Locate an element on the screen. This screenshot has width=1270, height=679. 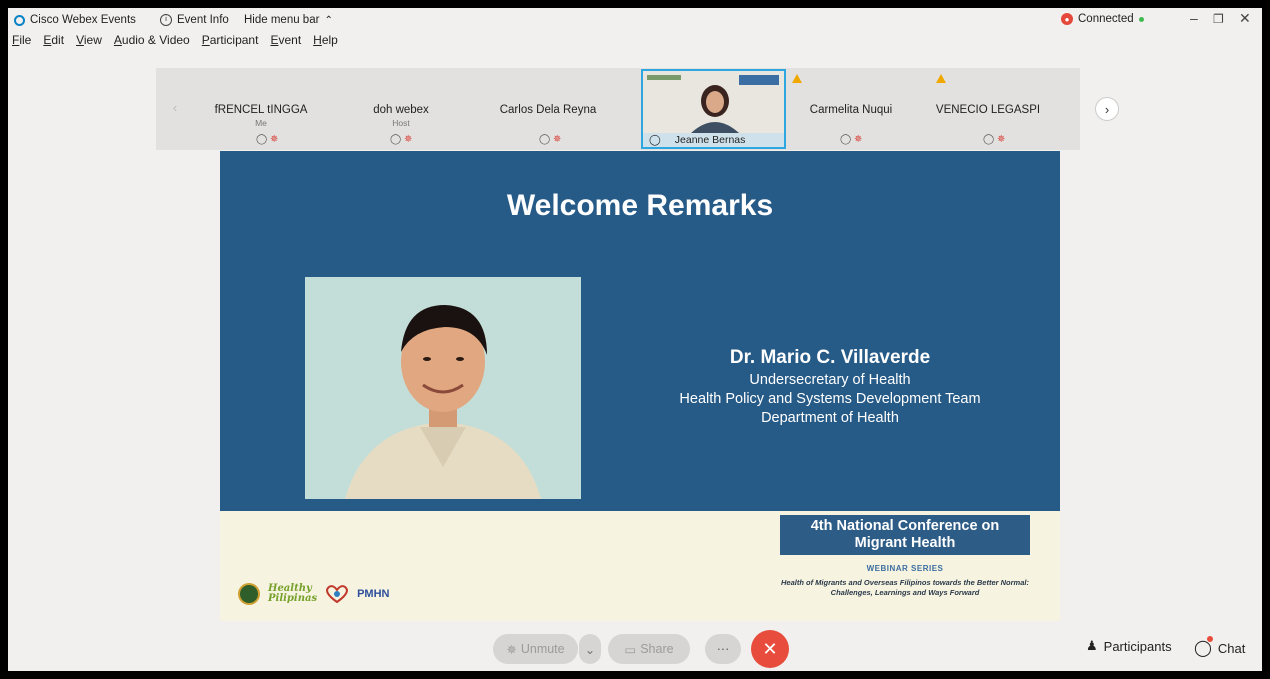
menu-file: File is located at coordinates (21, 40).